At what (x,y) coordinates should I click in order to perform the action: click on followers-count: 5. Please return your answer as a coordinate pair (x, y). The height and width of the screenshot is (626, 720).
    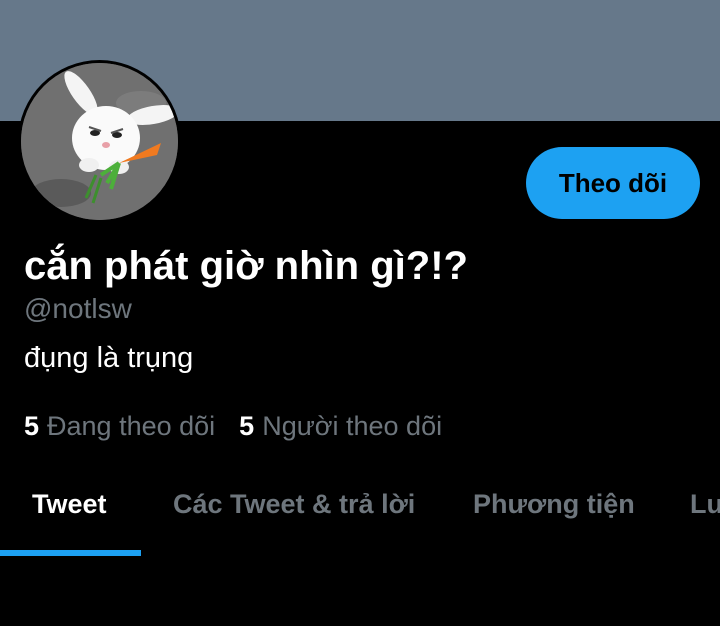
    Looking at the image, I should click on (247, 426).